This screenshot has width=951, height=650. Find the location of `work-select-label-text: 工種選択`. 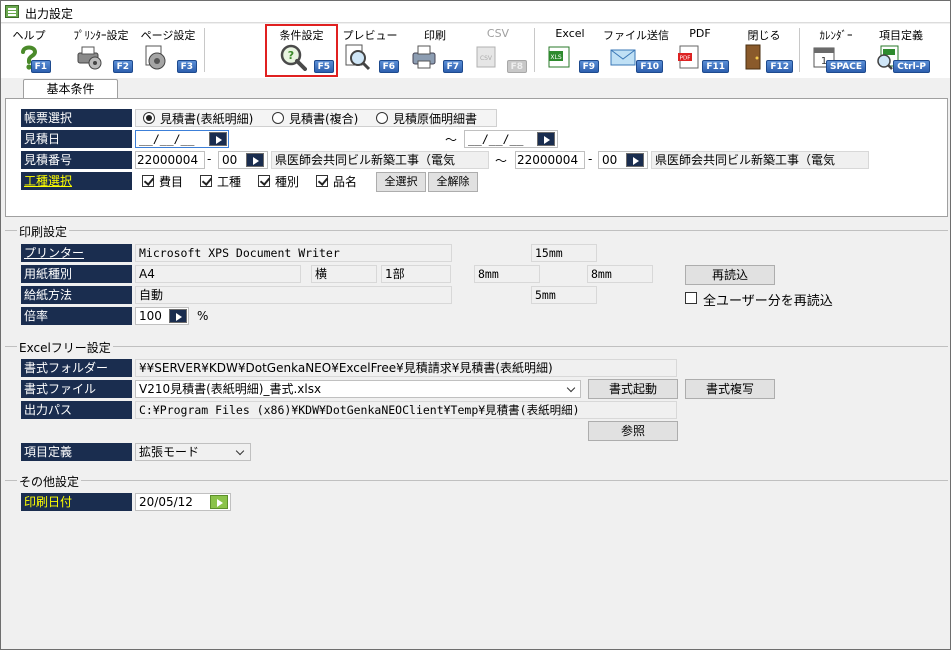

work-select-label-text: 工種選択 is located at coordinates (48, 181).